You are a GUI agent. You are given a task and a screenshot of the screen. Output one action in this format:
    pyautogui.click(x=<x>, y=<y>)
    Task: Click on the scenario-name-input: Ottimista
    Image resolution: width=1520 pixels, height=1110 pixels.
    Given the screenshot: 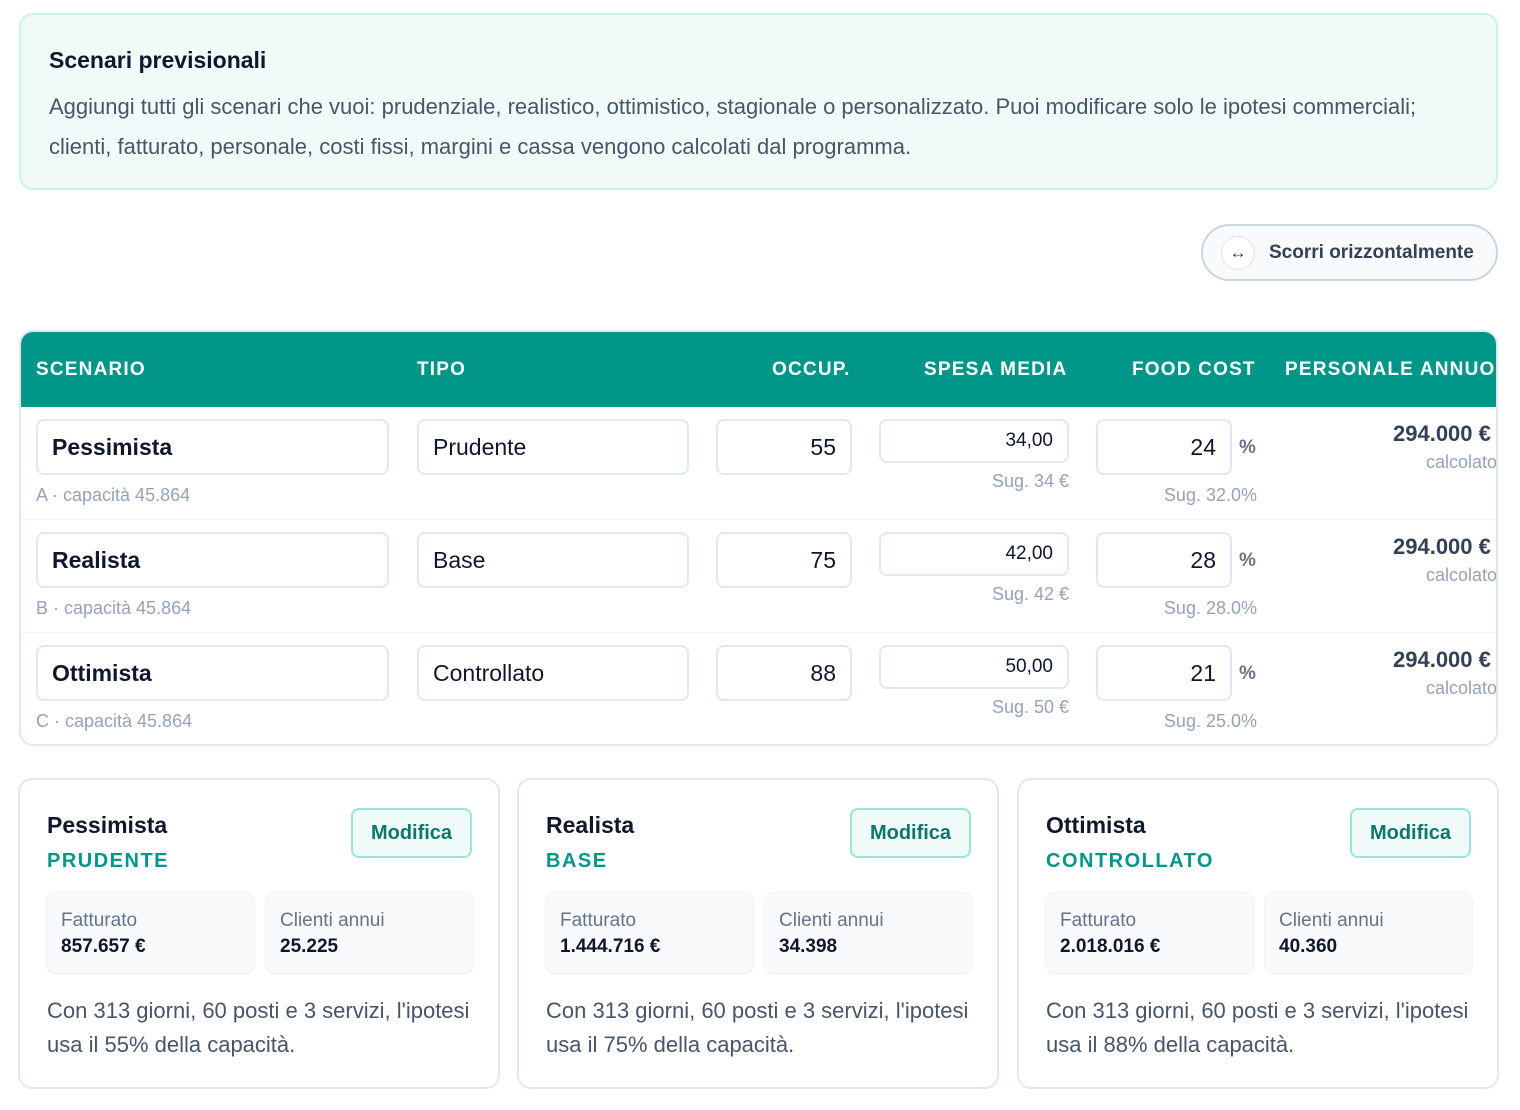 What is the action you would take?
    pyautogui.click(x=212, y=673)
    